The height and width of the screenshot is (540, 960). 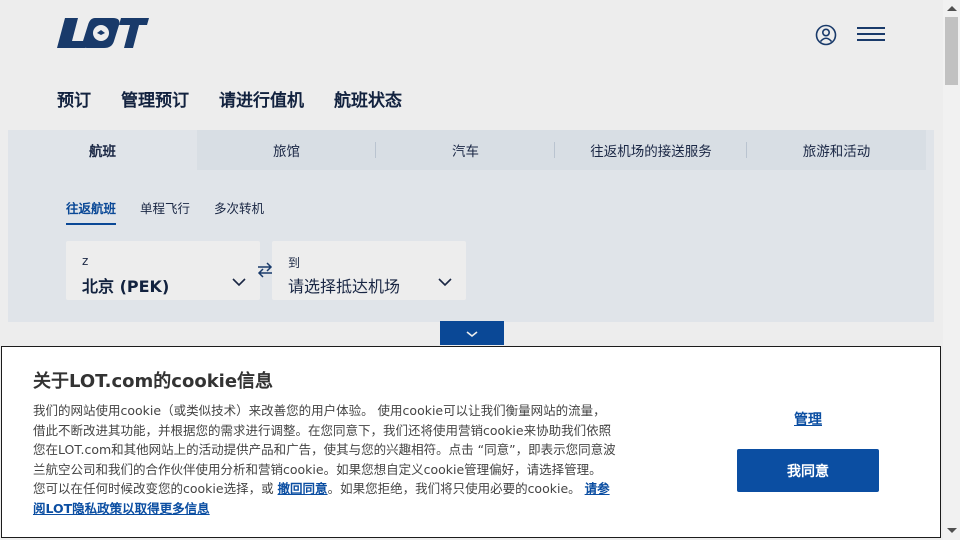 I want to click on scroll-up-arrow-icon, so click(x=952, y=8).